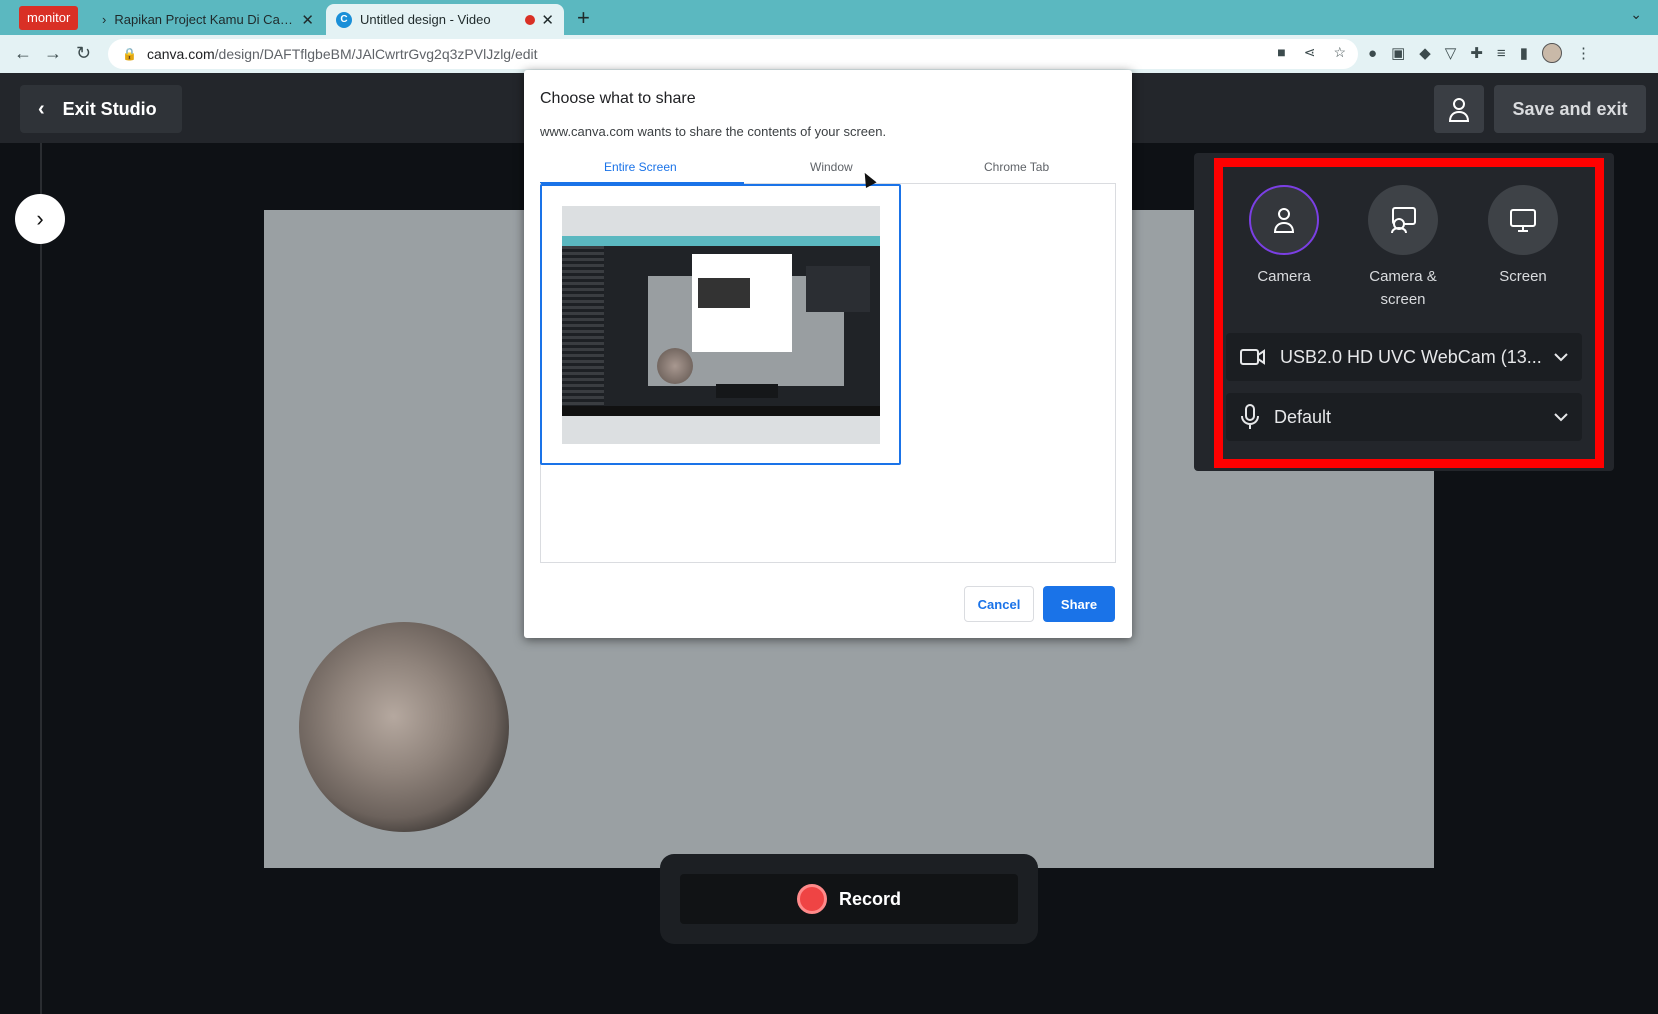 The image size is (1658, 1014). I want to click on sidepanel-icon: ▮, so click(1524, 53).